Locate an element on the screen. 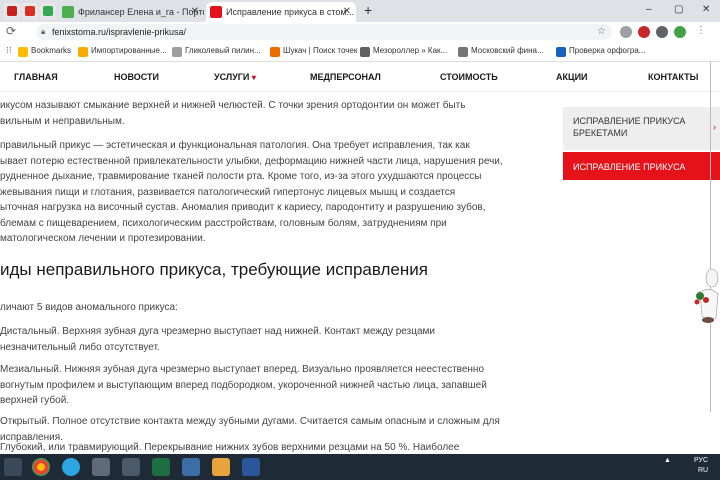 This screenshot has width=720, height=480. new-tab-button: + is located at coordinates (368, 10).